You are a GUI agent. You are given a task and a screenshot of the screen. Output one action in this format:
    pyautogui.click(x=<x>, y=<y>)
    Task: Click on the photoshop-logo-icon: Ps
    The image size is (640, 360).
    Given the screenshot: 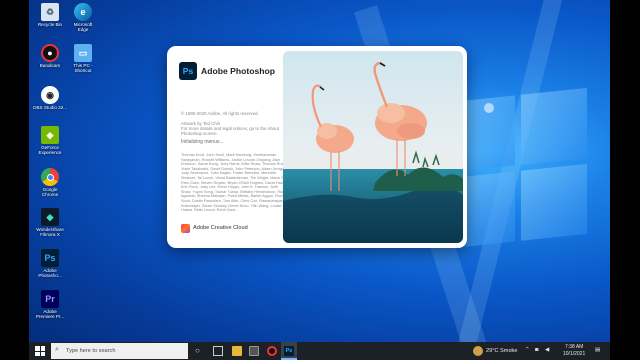 What is the action you would take?
    pyautogui.click(x=188, y=71)
    